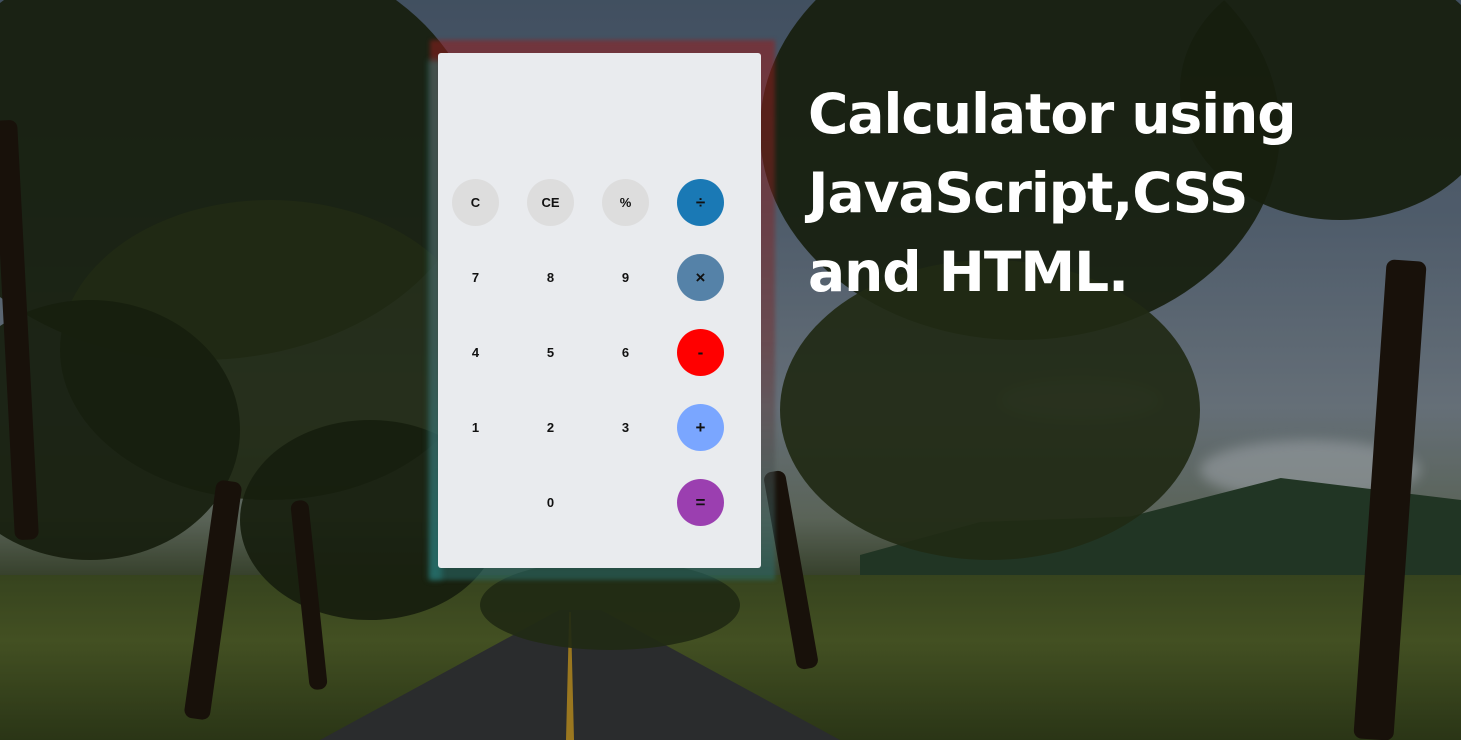 The height and width of the screenshot is (740, 1461). I want to click on digit-8-button: 8, so click(550, 277).